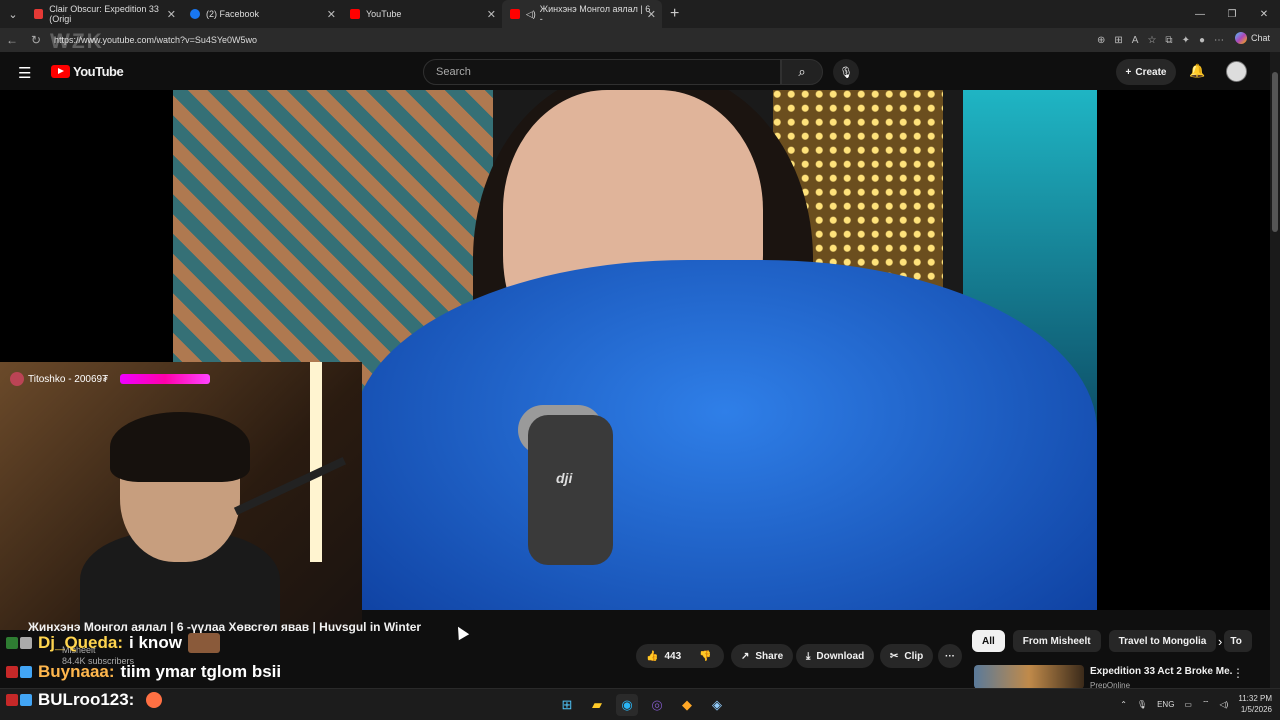 The height and width of the screenshot is (720, 1280). Describe the element at coordinates (1029, 677) in the screenshot. I see `recommended-video-thumbnail` at that location.